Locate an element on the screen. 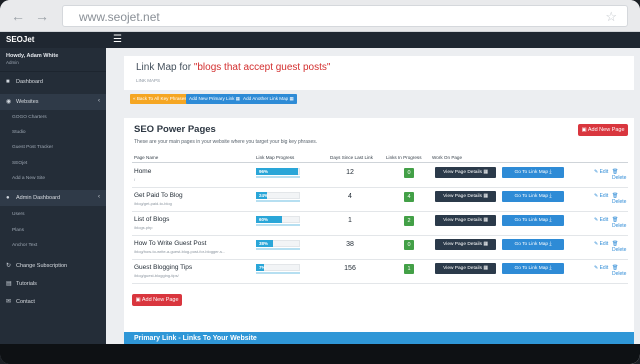  page-title-prefix: Link Map for is located at coordinates (164, 67).